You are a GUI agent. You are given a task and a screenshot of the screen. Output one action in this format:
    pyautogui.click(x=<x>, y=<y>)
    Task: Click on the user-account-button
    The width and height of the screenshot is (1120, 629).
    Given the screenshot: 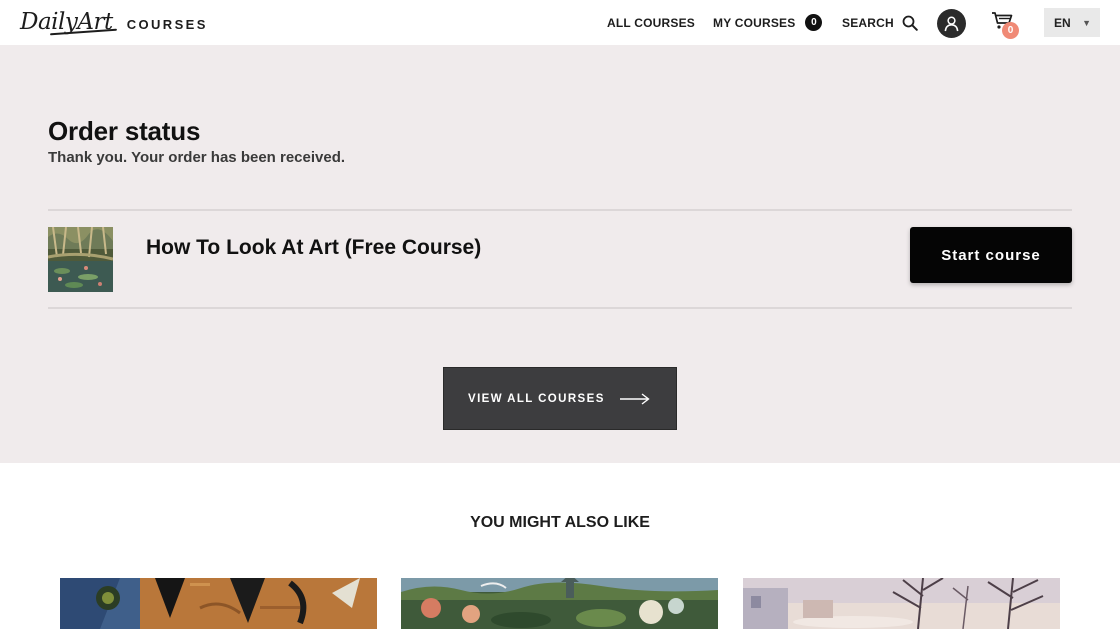 What is the action you would take?
    pyautogui.click(x=951, y=23)
    